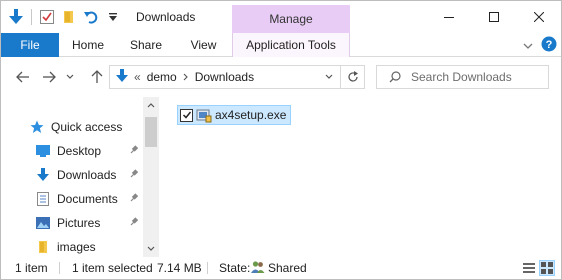 The image size is (562, 280). I want to click on recent-locations-button, so click(70, 77).